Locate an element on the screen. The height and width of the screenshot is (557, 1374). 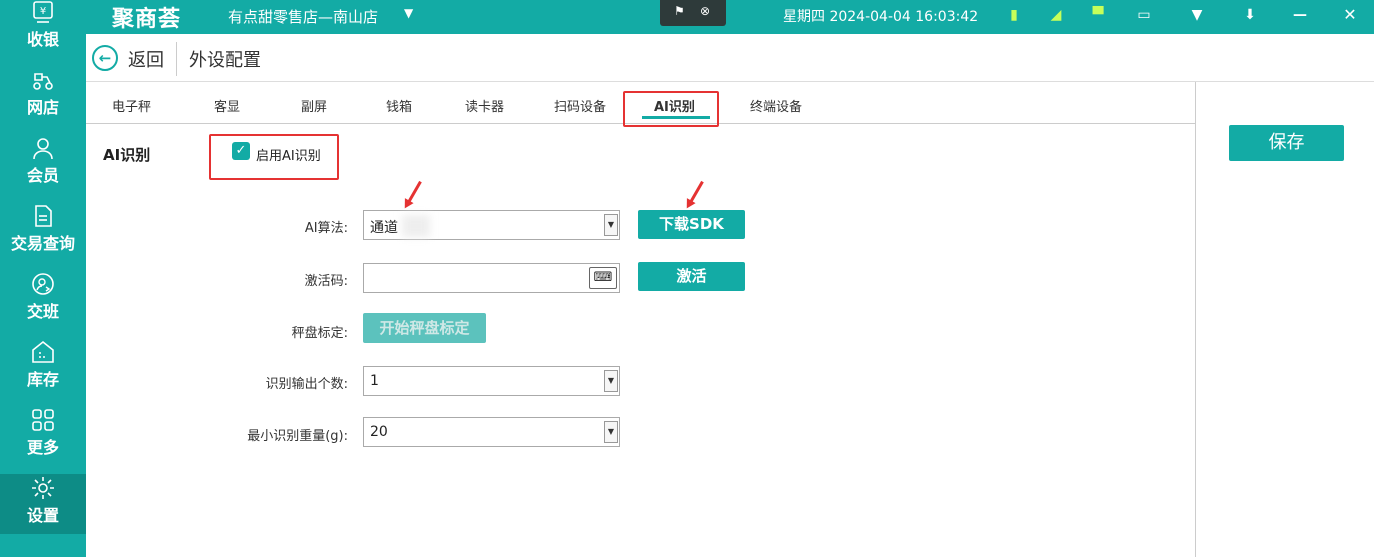
output-count-select: 1 ▼ is located at coordinates (491, 381).